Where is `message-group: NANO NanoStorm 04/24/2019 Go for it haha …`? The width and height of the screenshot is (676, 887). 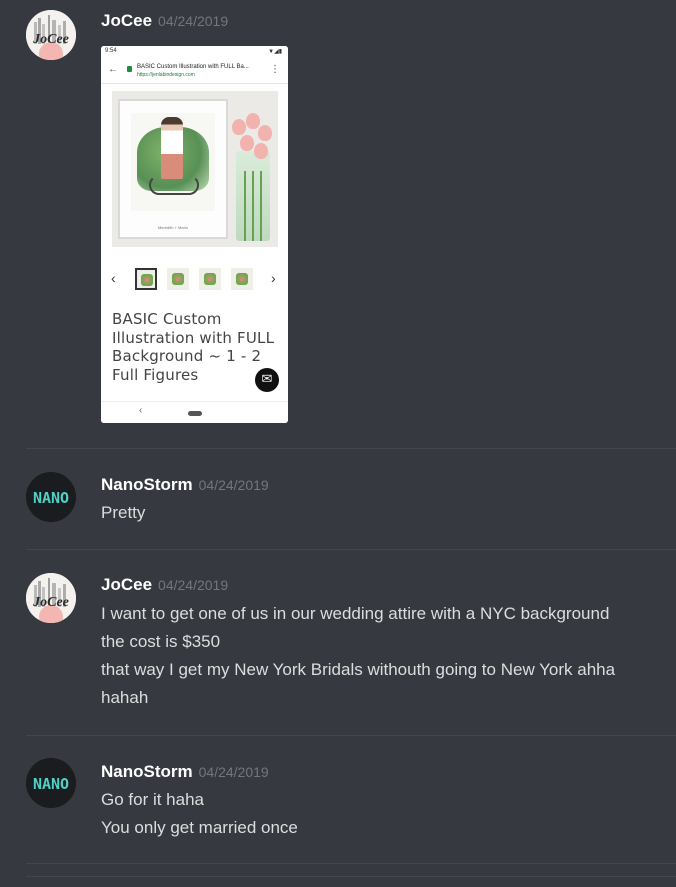
message-group: NANO NanoStorm 04/24/2019 Go for it haha … is located at coordinates (338, 800).